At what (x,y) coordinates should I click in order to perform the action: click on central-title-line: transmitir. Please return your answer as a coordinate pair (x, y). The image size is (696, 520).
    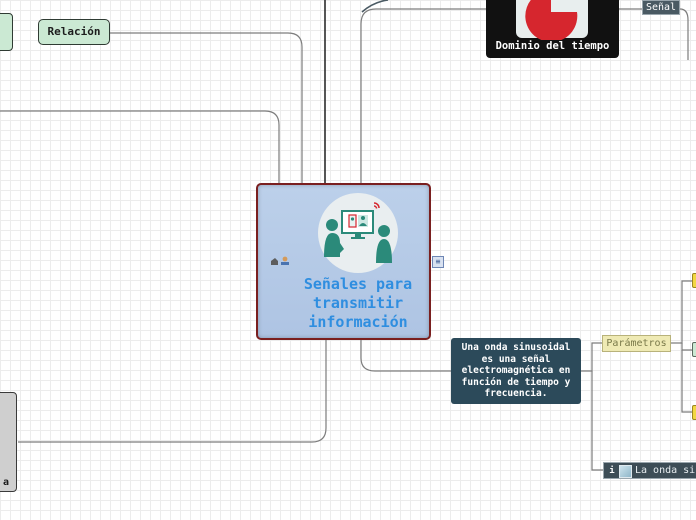
    Looking at the image, I should click on (358, 303).